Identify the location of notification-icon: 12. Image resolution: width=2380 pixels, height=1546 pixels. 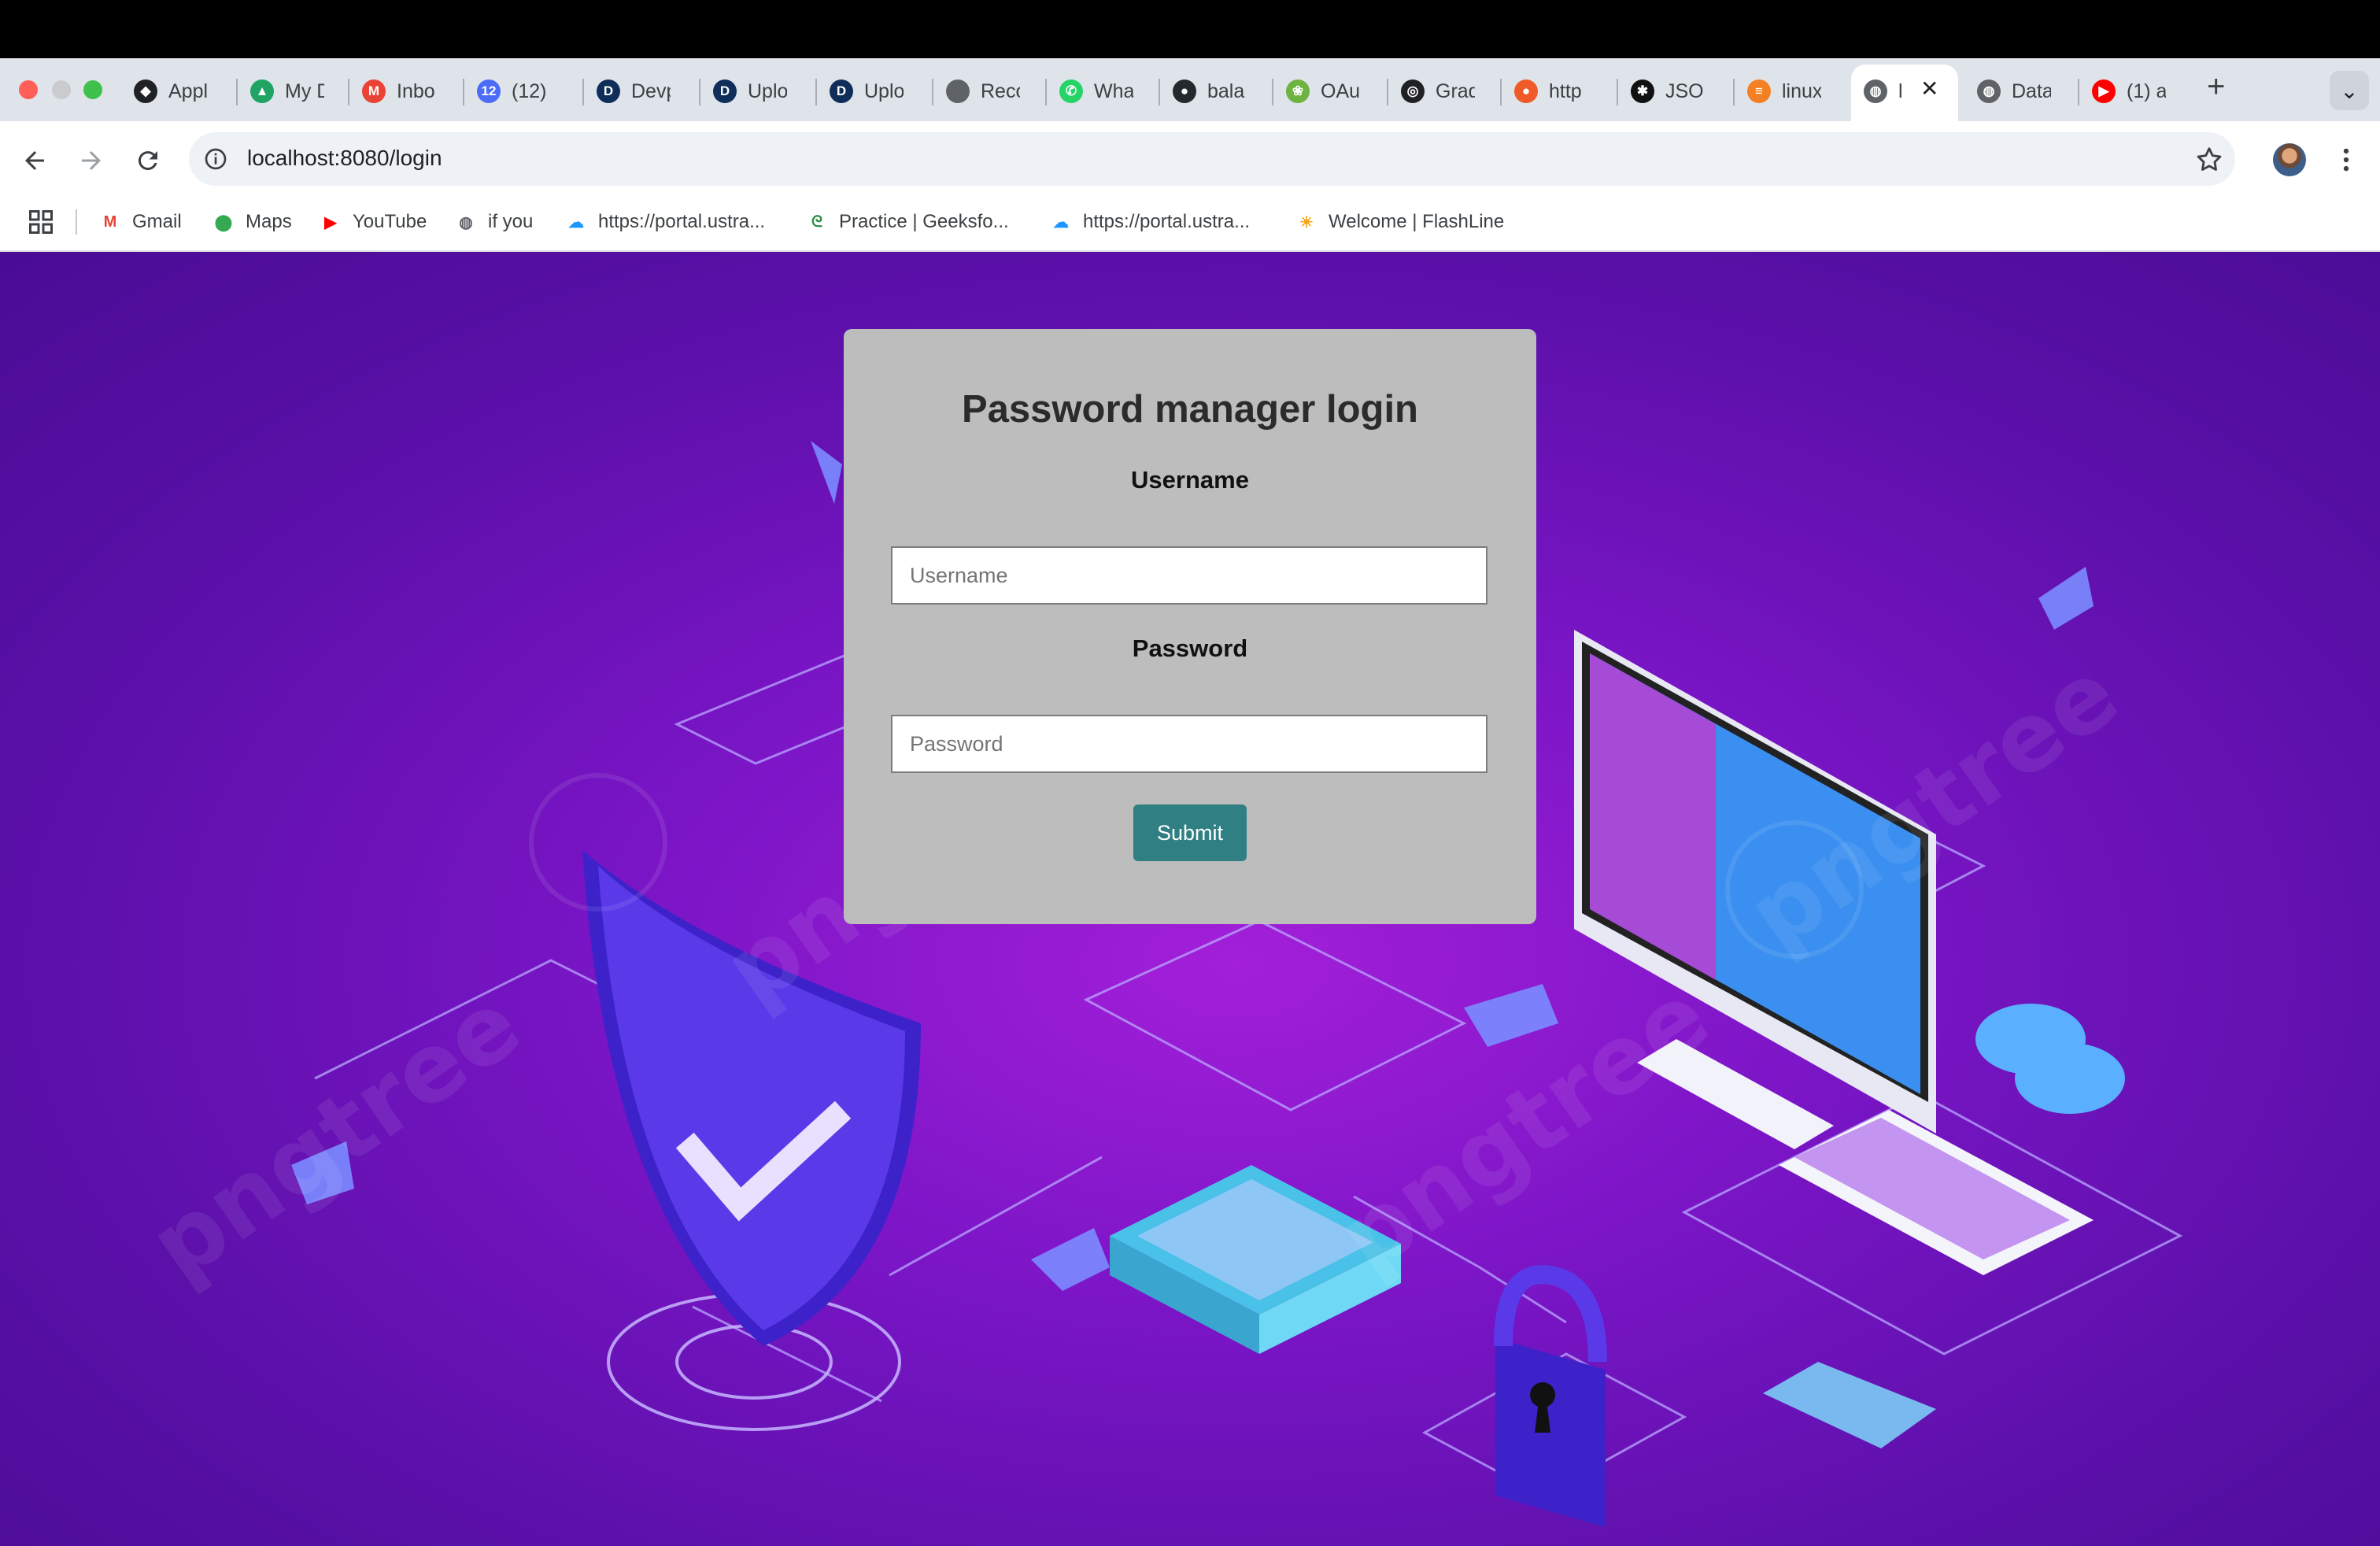
(489, 91).